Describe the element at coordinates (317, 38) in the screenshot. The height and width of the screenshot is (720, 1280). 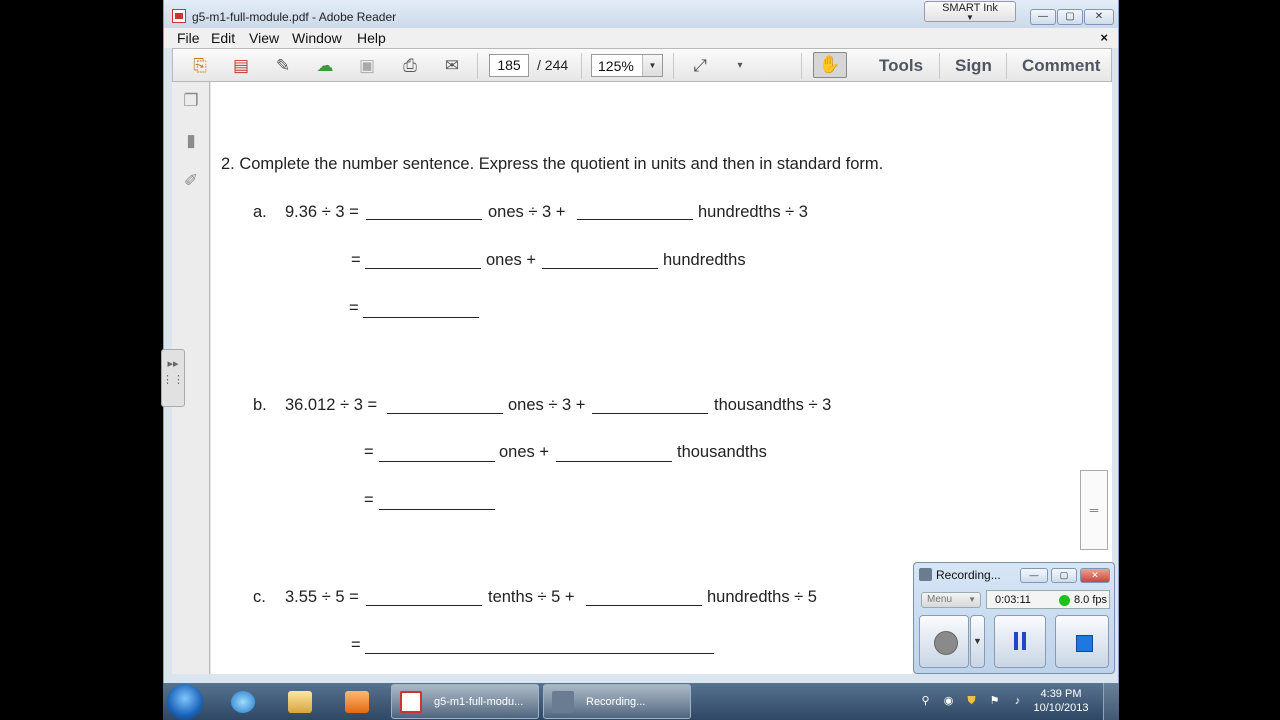
I see `menu-window: Window` at that location.